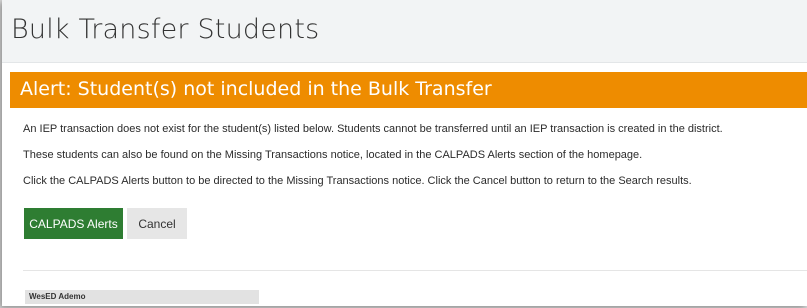  I want to click on organization-group-header: WesED Ademo, so click(142, 297).